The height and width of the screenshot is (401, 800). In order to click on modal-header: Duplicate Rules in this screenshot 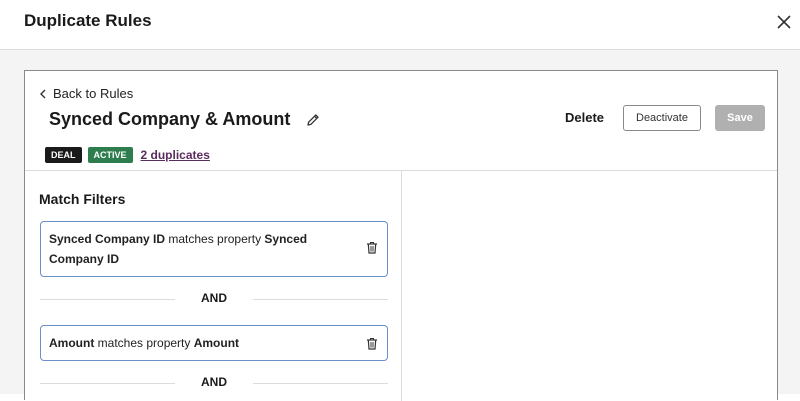, I will do `click(400, 25)`.